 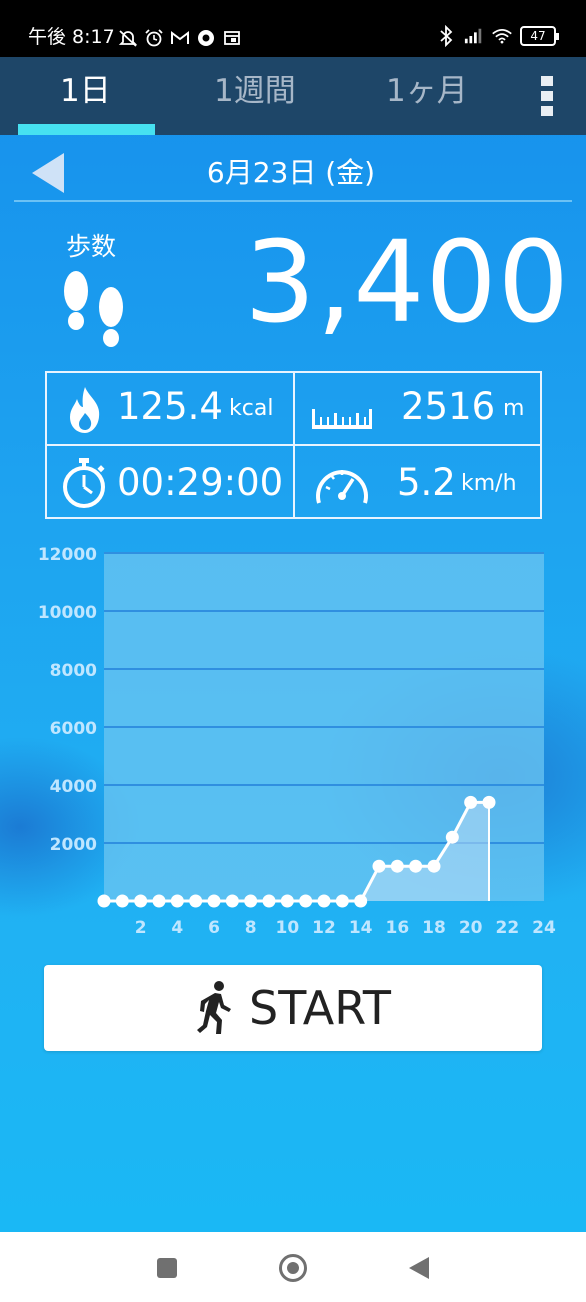 I want to click on x-tick-label: 18, so click(x=434, y=928).